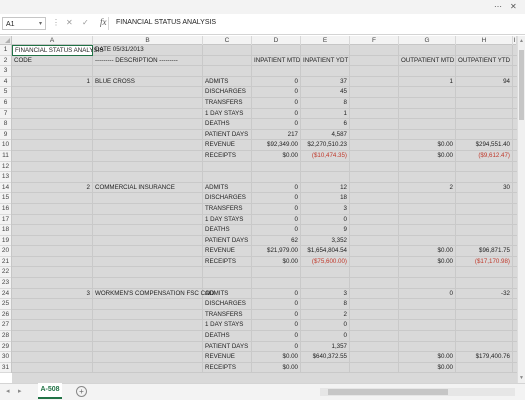  I want to click on cell: CODE, so click(52, 61).